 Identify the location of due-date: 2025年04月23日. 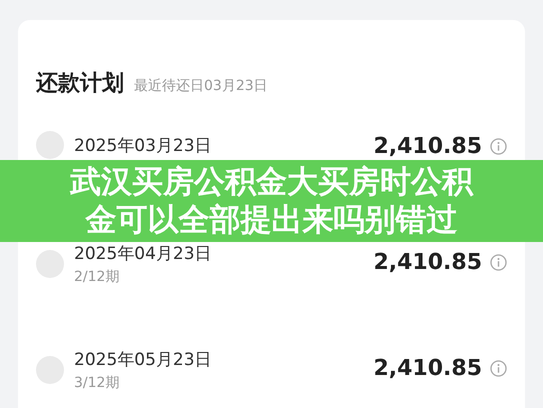
(143, 254).